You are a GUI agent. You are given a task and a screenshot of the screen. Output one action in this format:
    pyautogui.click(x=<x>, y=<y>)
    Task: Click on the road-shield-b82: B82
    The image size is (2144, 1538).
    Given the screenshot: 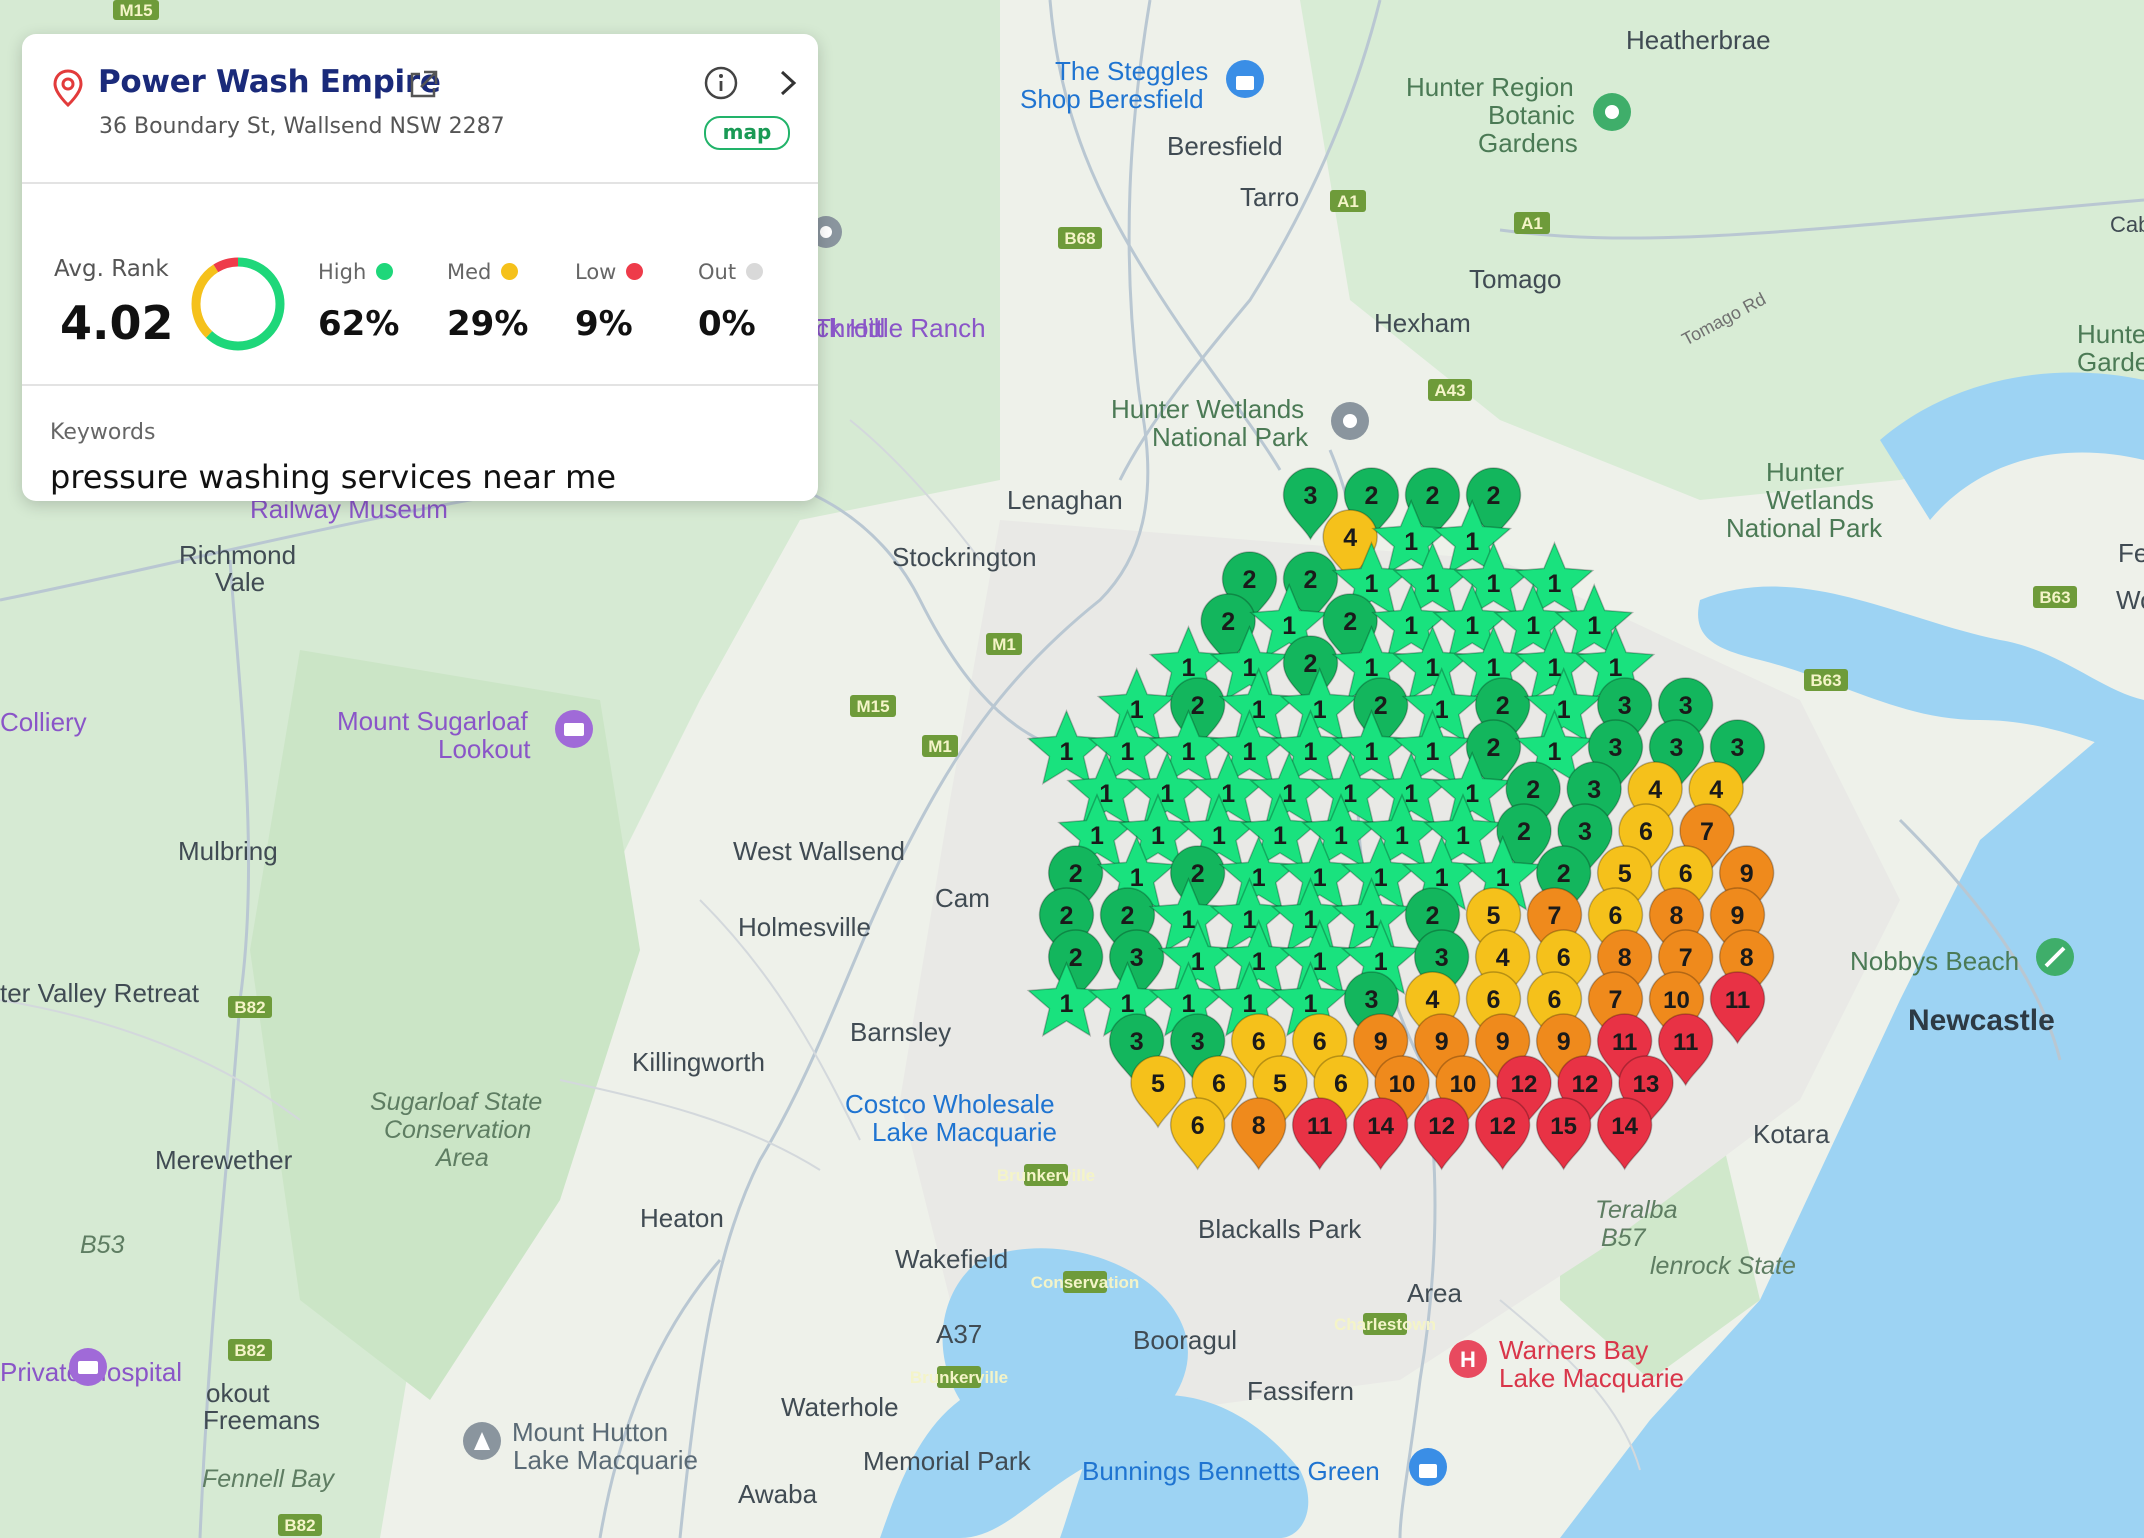 What is the action you would take?
    pyautogui.click(x=250, y=1007)
    